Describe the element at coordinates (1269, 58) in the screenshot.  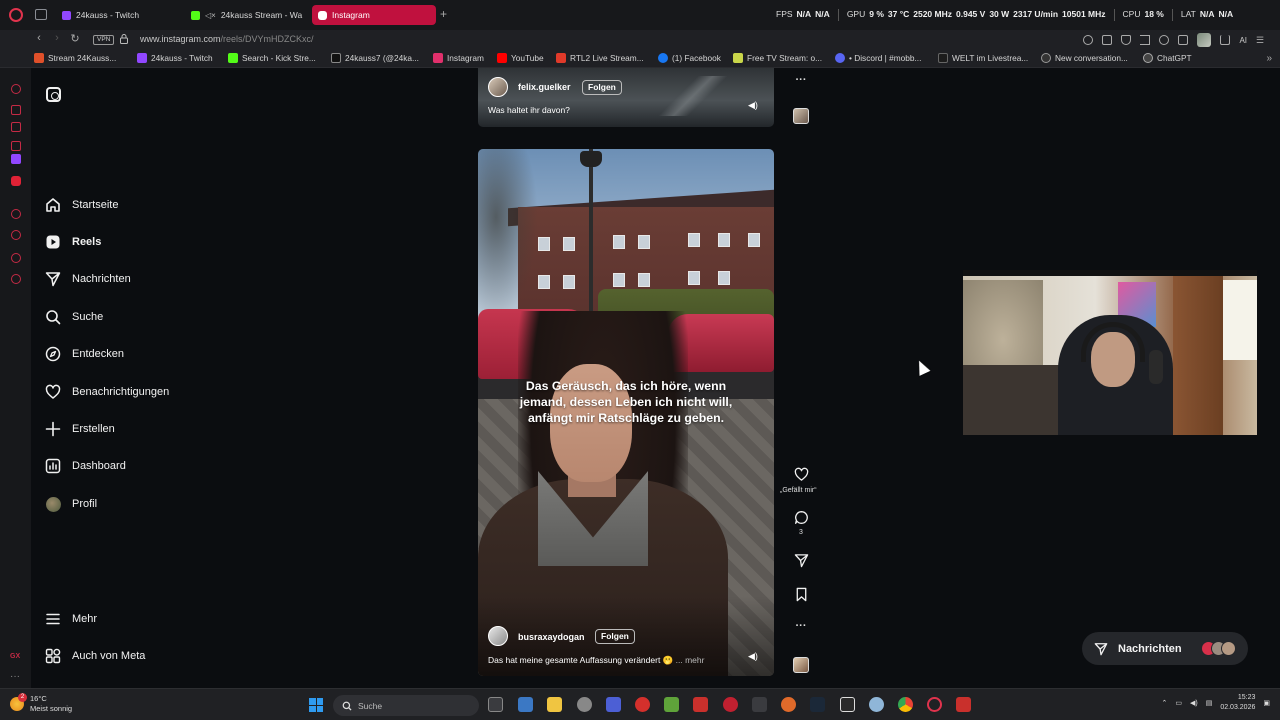
I see `bookmarks-more-icon: »` at that location.